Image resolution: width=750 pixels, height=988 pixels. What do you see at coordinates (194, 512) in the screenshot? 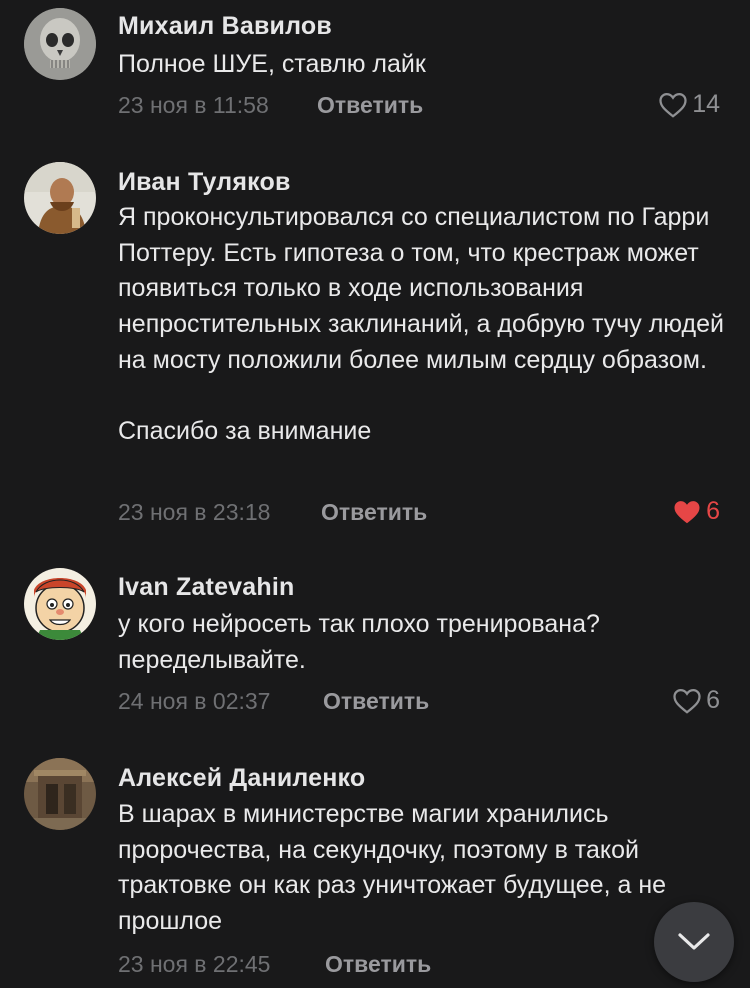
I see `comment-date: 23 ноя в 23:18` at bounding box center [194, 512].